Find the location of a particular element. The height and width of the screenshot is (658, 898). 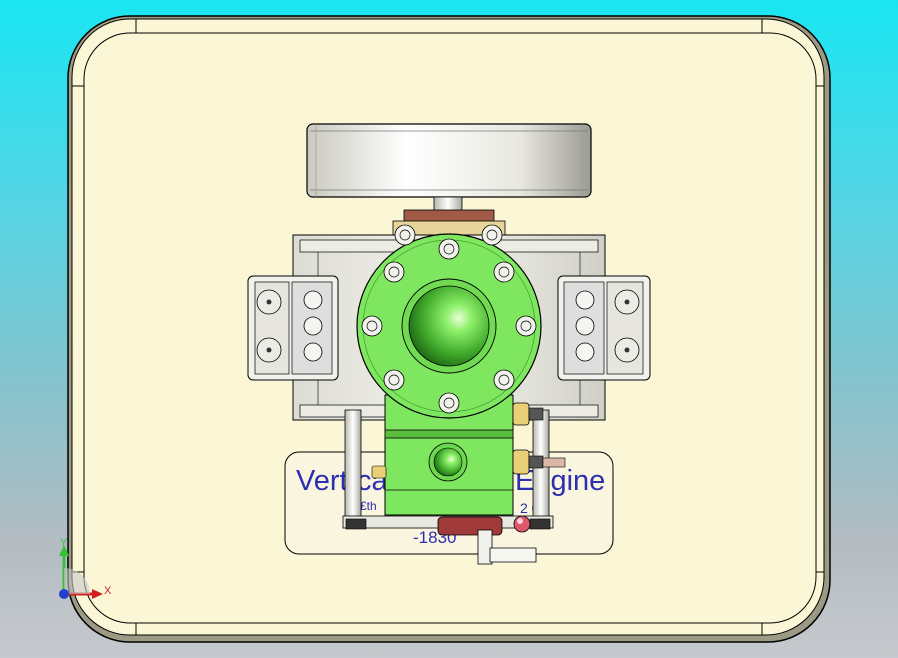

triad-x-label: X is located at coordinates (108, 591).